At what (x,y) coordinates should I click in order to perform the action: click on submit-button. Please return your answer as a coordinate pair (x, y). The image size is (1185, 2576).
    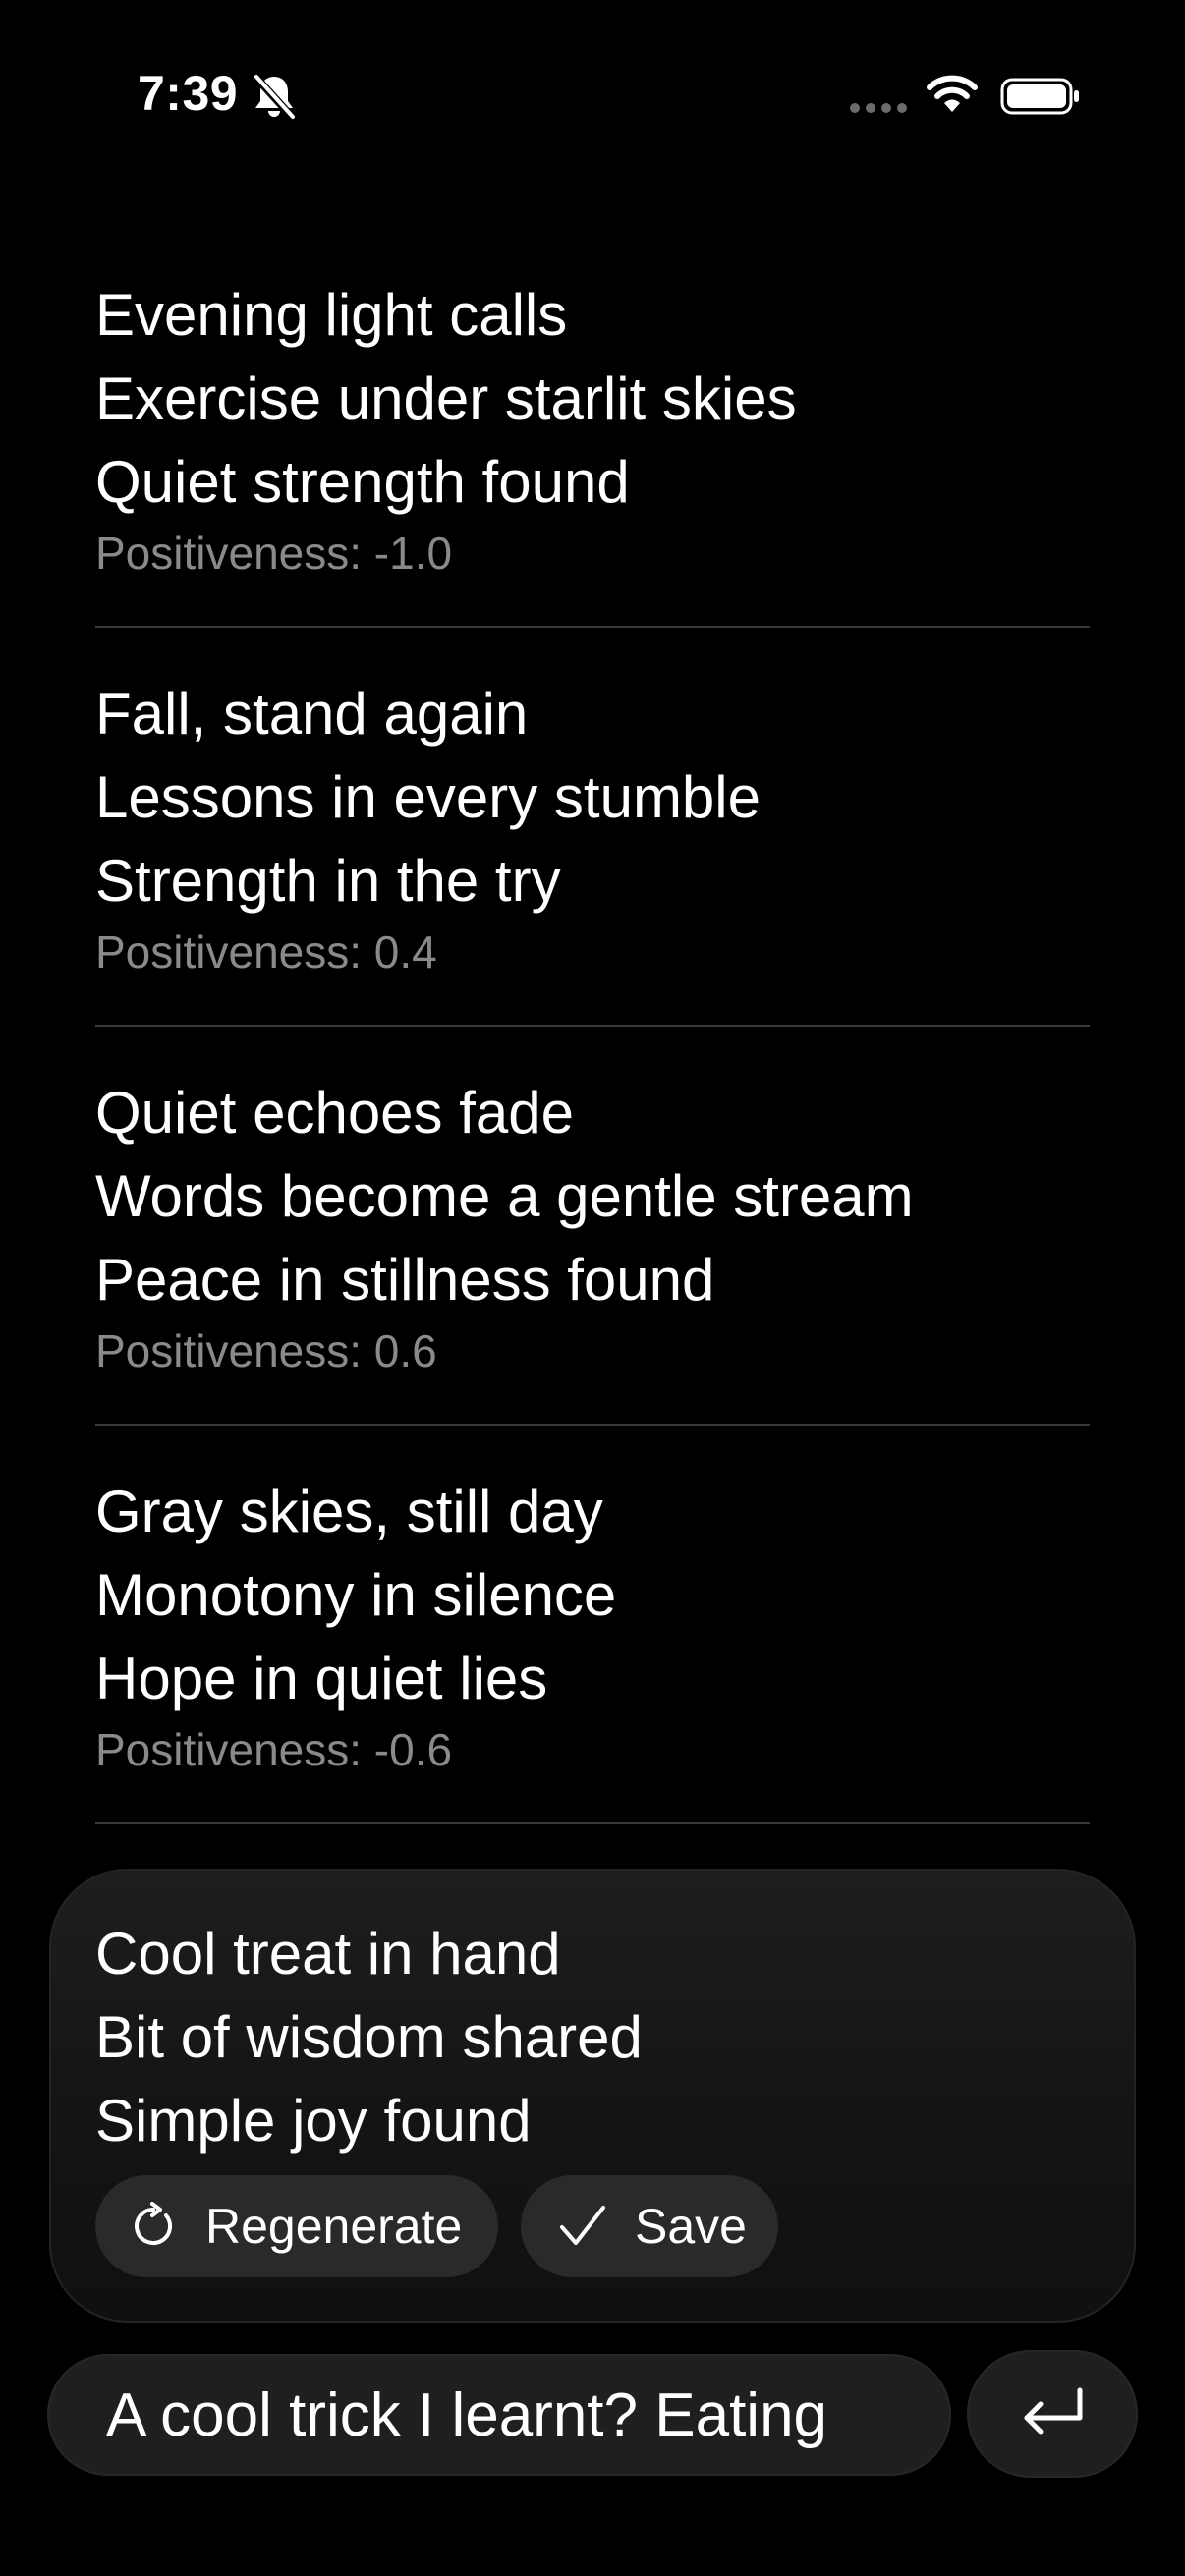
    Looking at the image, I should click on (1053, 2414).